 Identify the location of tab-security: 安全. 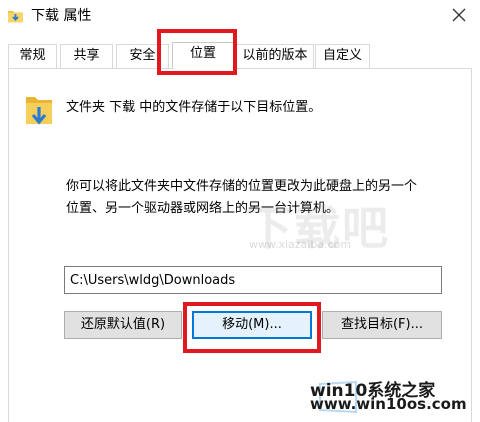
(142, 56).